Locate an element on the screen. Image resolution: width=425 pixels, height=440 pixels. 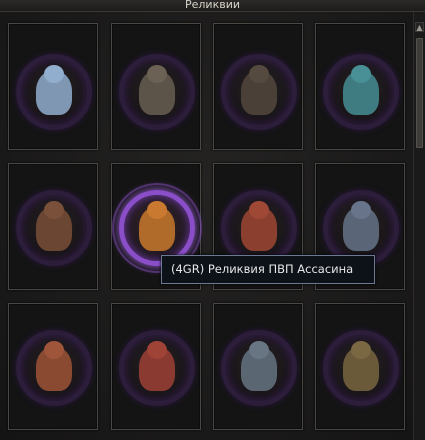
horned-dwarf-icon is located at coordinates (54, 369).